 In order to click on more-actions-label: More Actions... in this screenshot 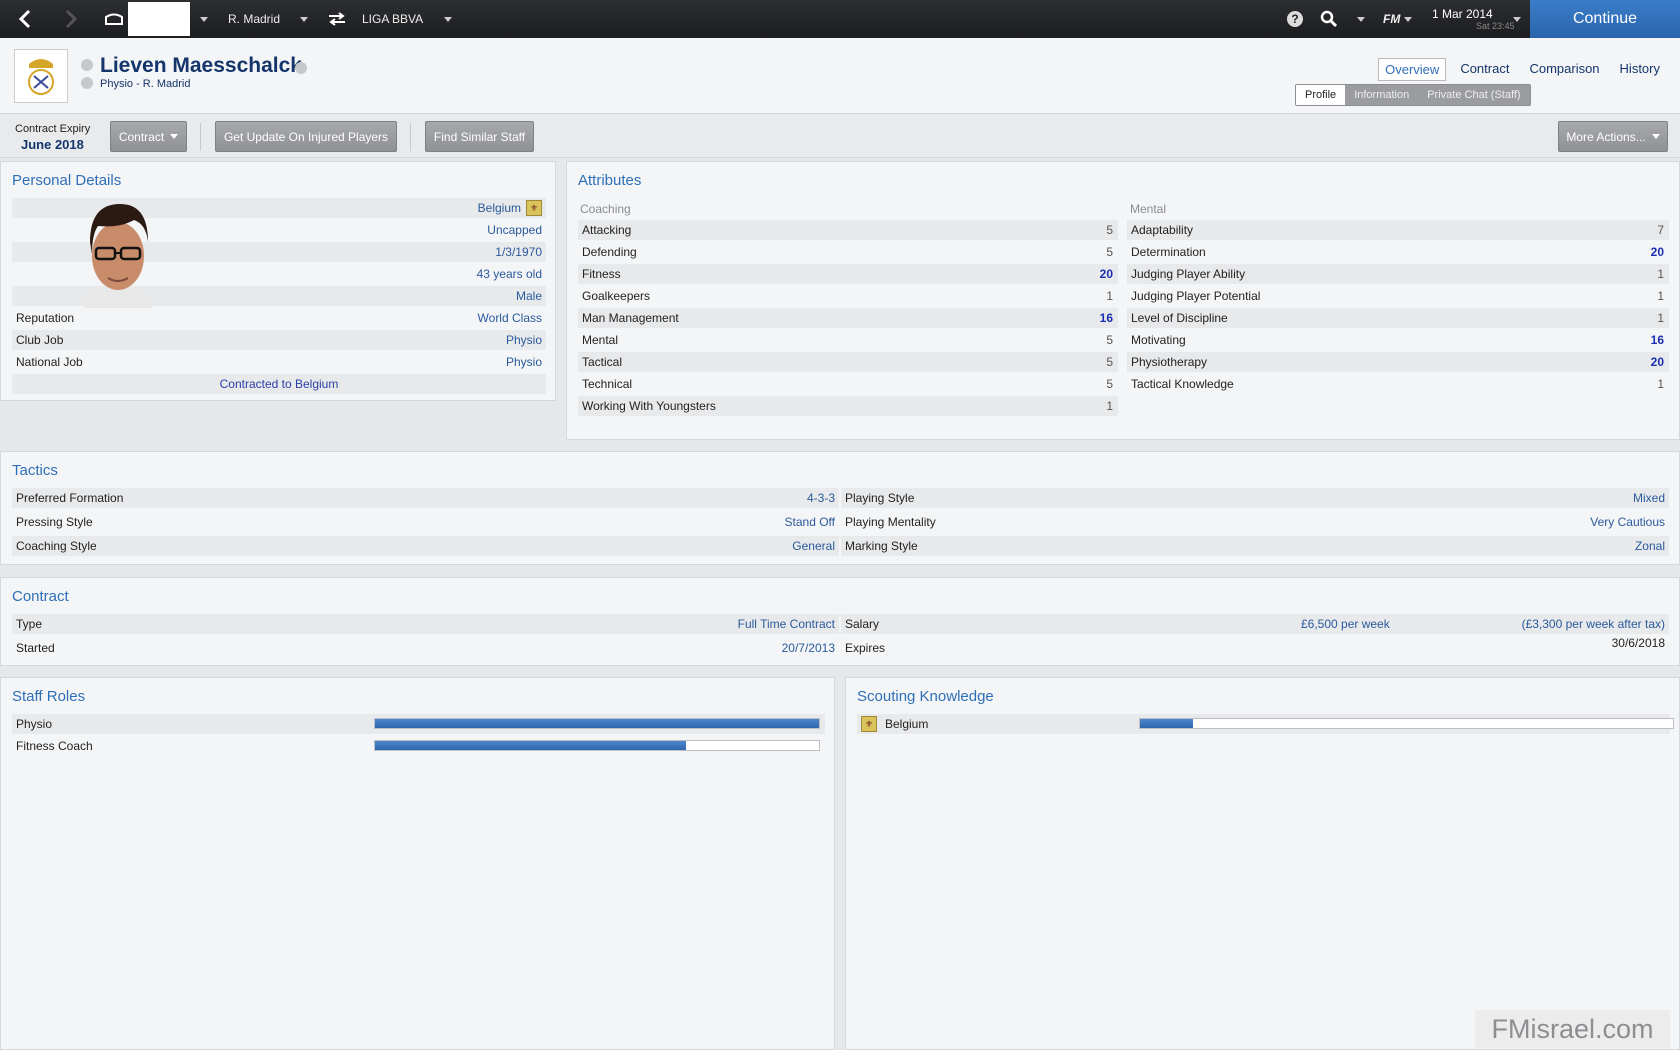, I will do `click(1606, 136)`.